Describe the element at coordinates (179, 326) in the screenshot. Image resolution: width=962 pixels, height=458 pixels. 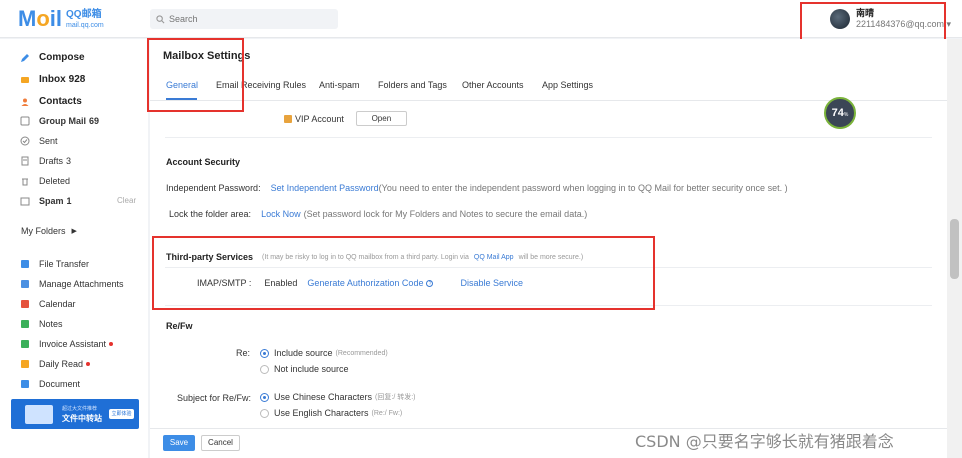
I see `refw-title: Re/Fw` at that location.